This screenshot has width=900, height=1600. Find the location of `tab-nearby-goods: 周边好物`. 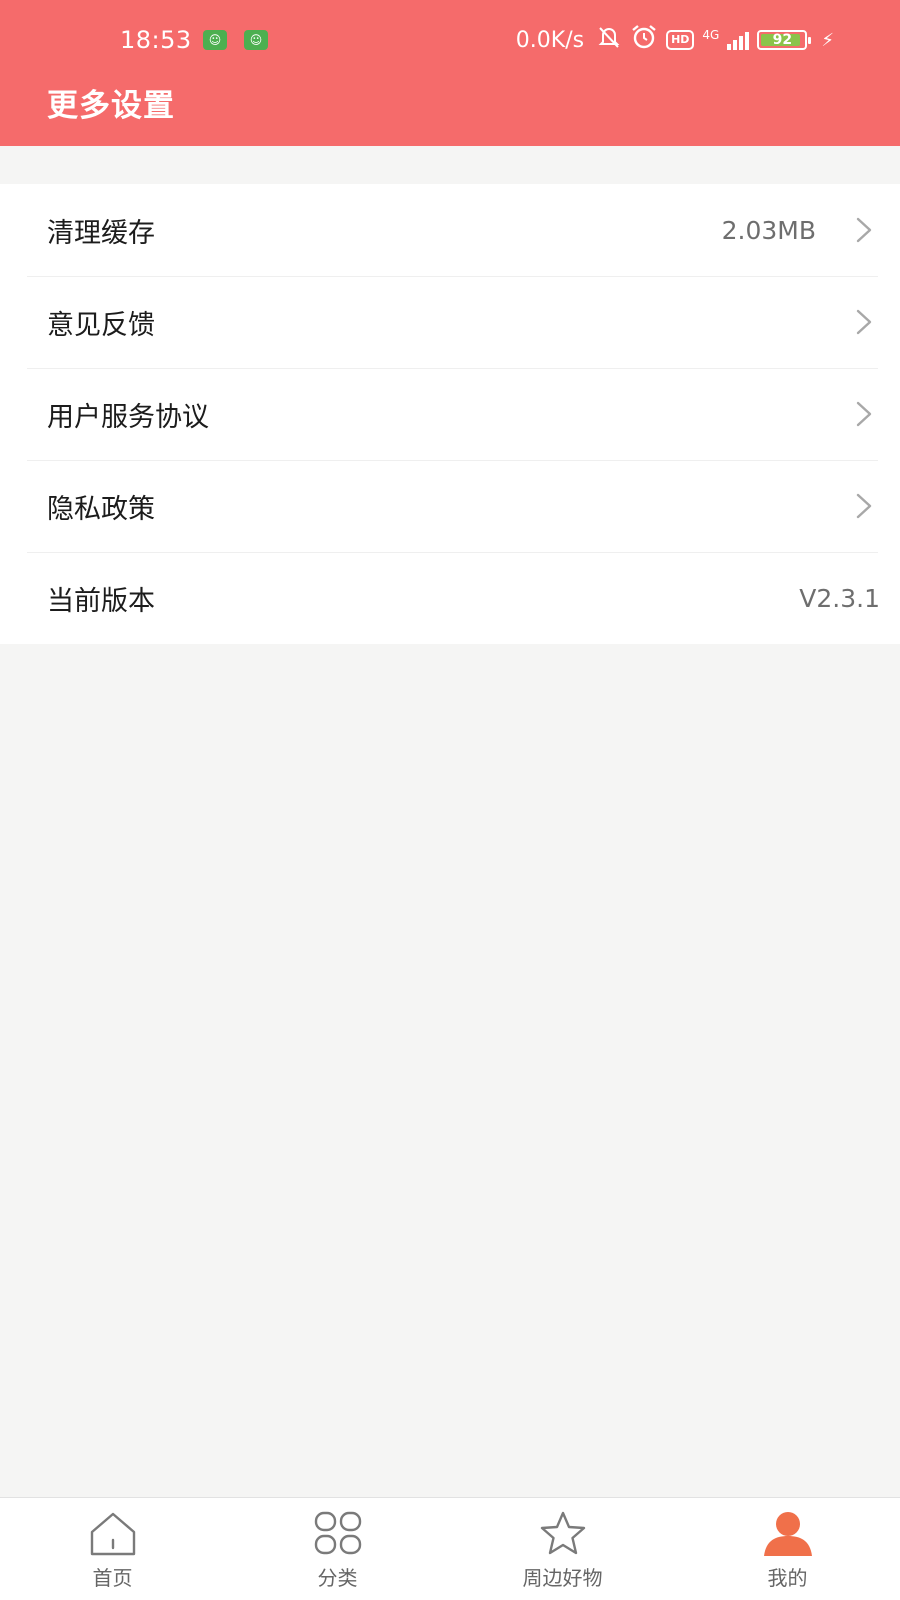

tab-nearby-goods: 周边好物 is located at coordinates (562, 1549).